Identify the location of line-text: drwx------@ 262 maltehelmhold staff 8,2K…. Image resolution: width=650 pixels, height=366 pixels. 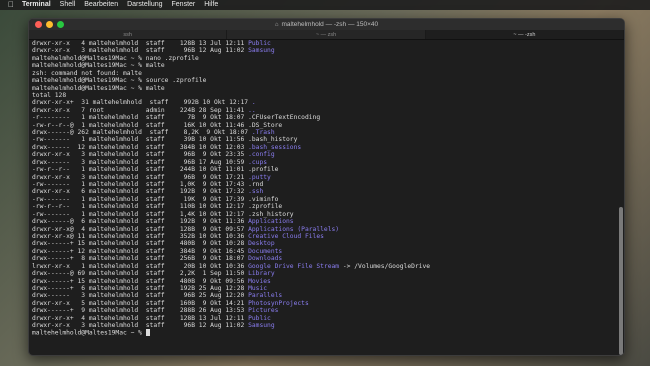
(142, 133).